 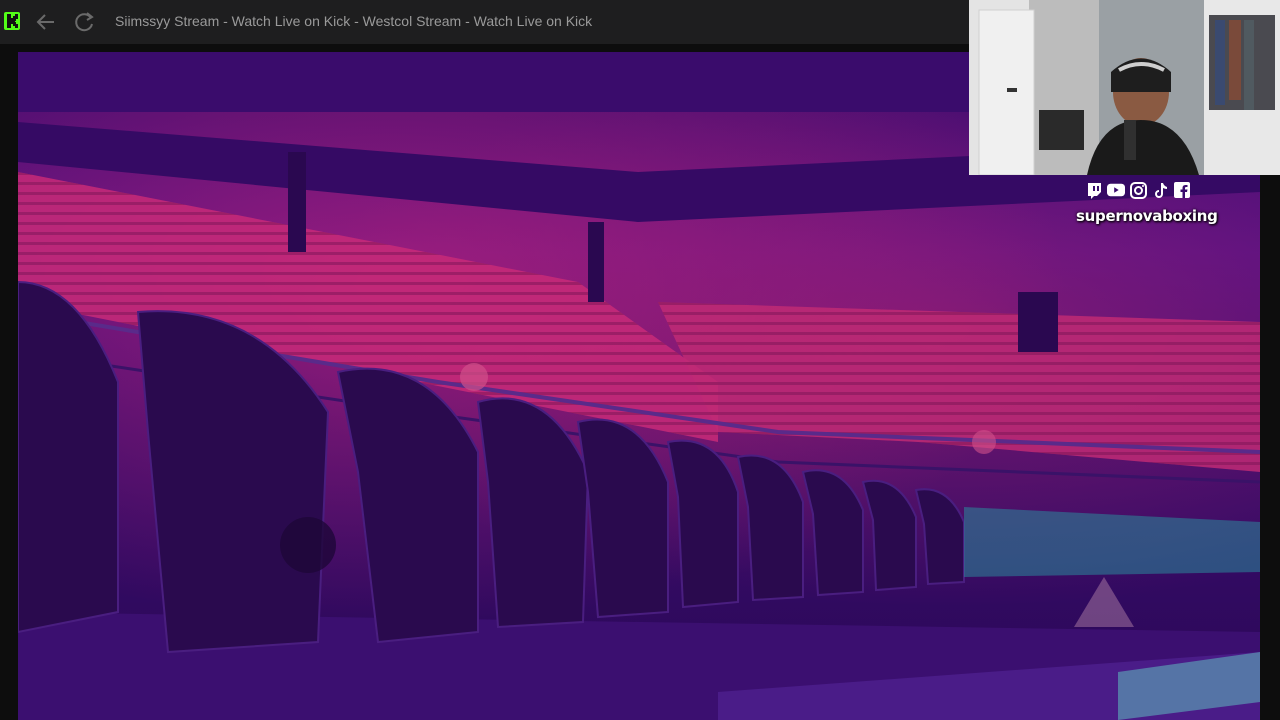 I want to click on webcam-overlay, so click(x=1124, y=87).